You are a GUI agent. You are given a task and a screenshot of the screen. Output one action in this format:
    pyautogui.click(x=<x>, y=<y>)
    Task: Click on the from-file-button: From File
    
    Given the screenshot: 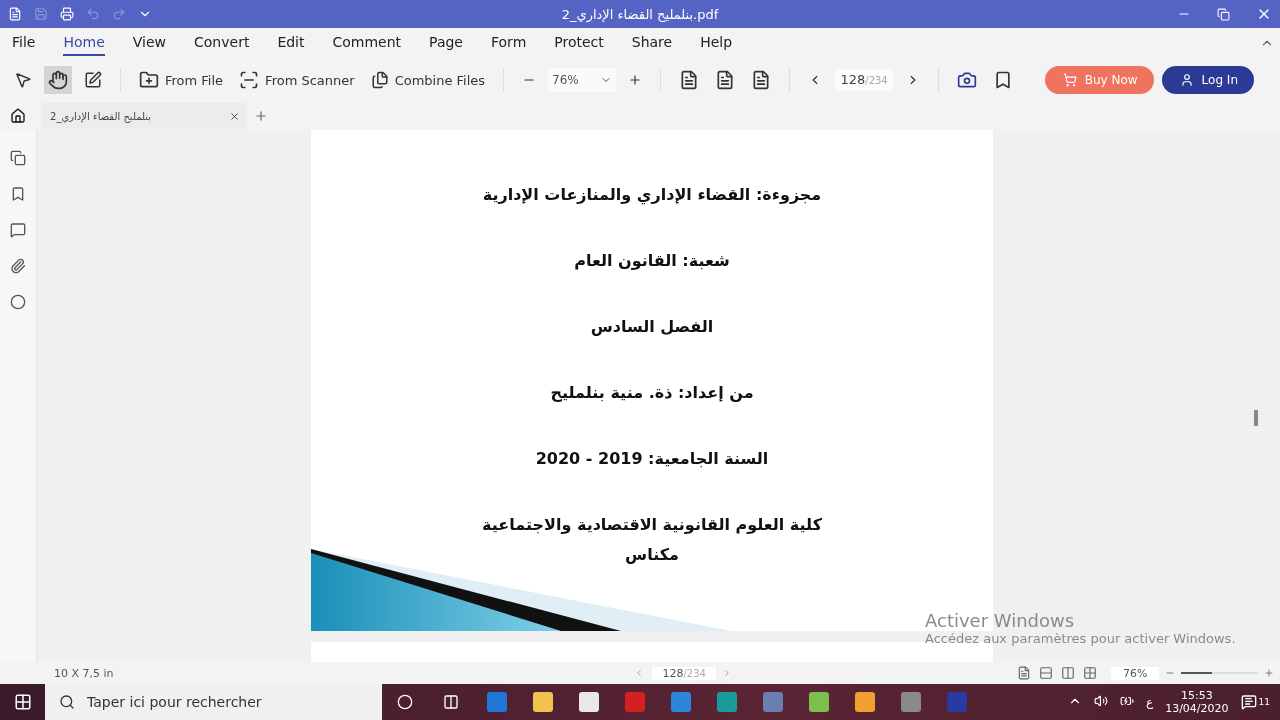 What is the action you would take?
    pyautogui.click(x=181, y=80)
    